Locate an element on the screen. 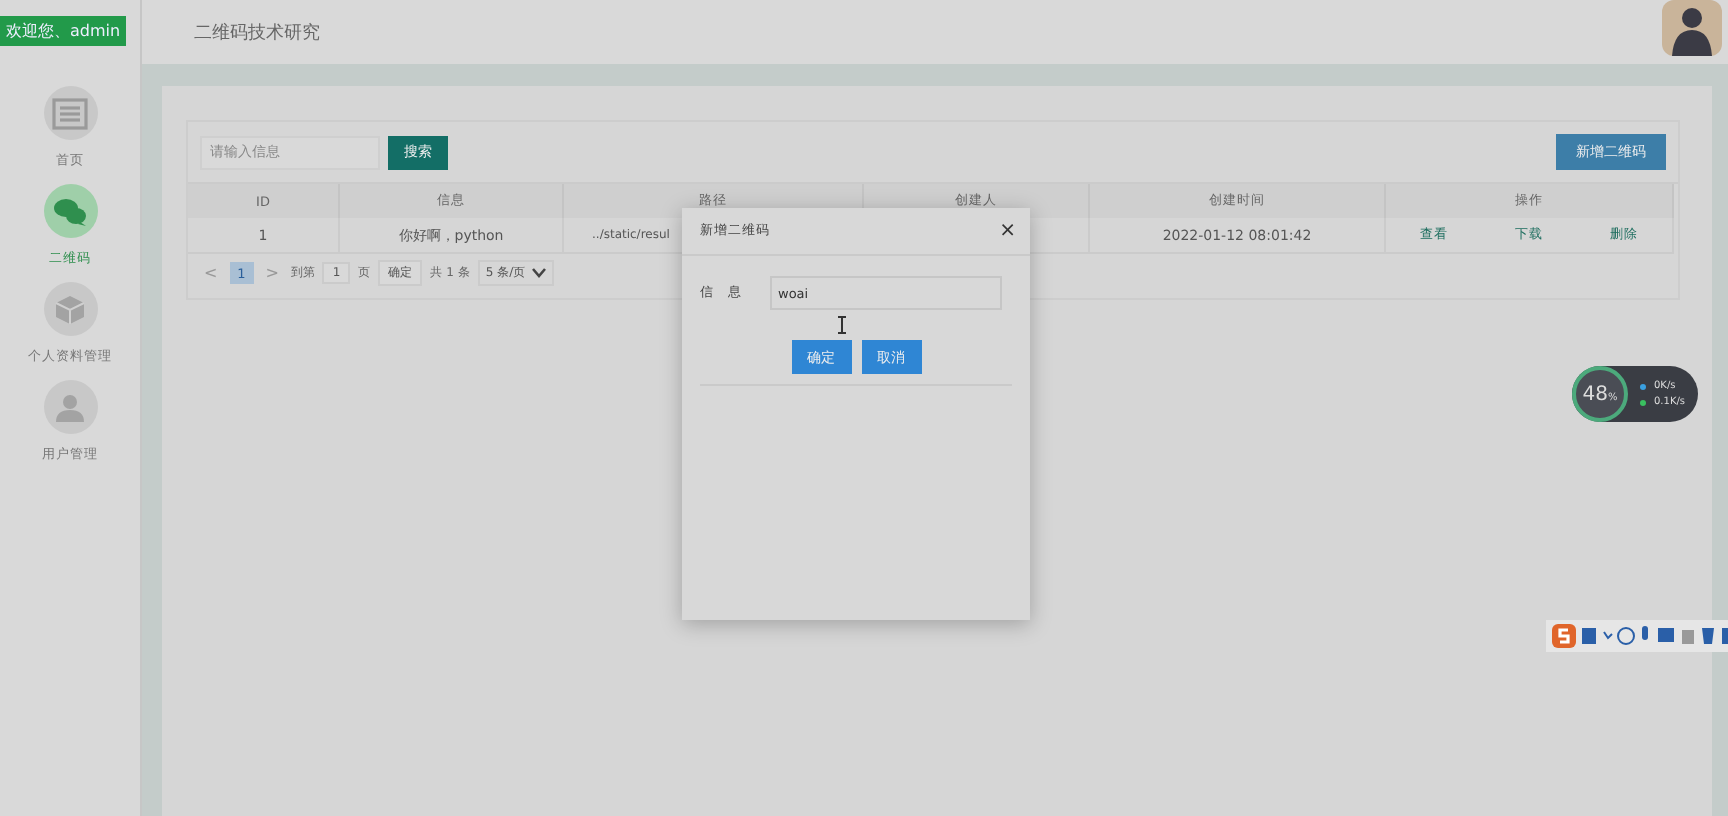 This screenshot has width=1728, height=816. text-cursor-icon is located at coordinates (842, 325).